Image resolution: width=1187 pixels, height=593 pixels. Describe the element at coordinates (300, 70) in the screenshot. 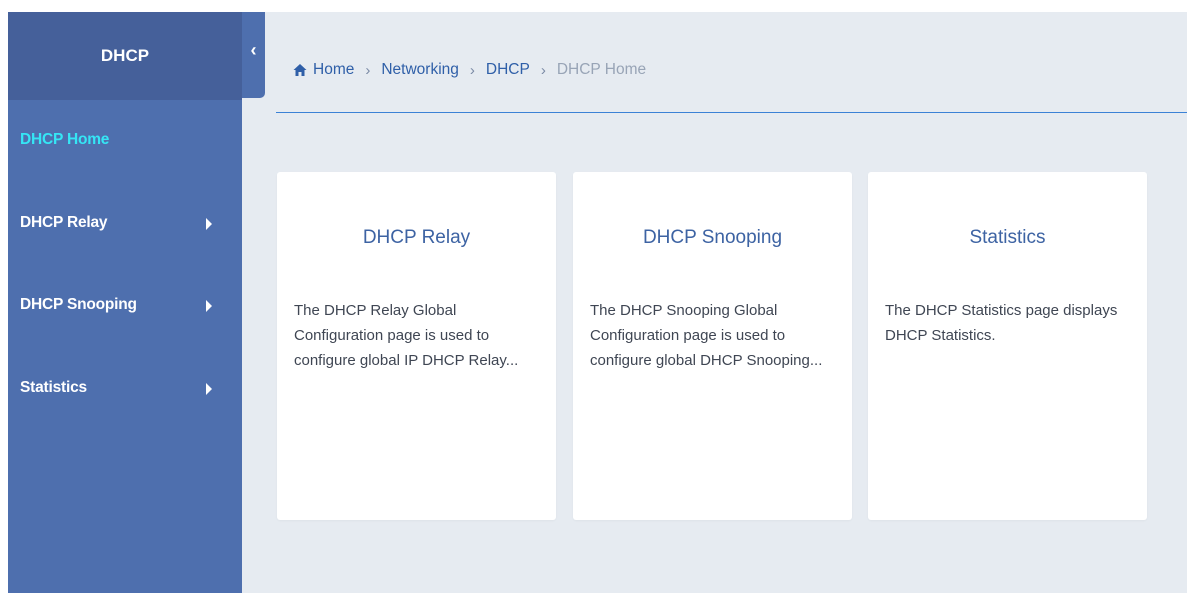

I see `home-icon` at that location.